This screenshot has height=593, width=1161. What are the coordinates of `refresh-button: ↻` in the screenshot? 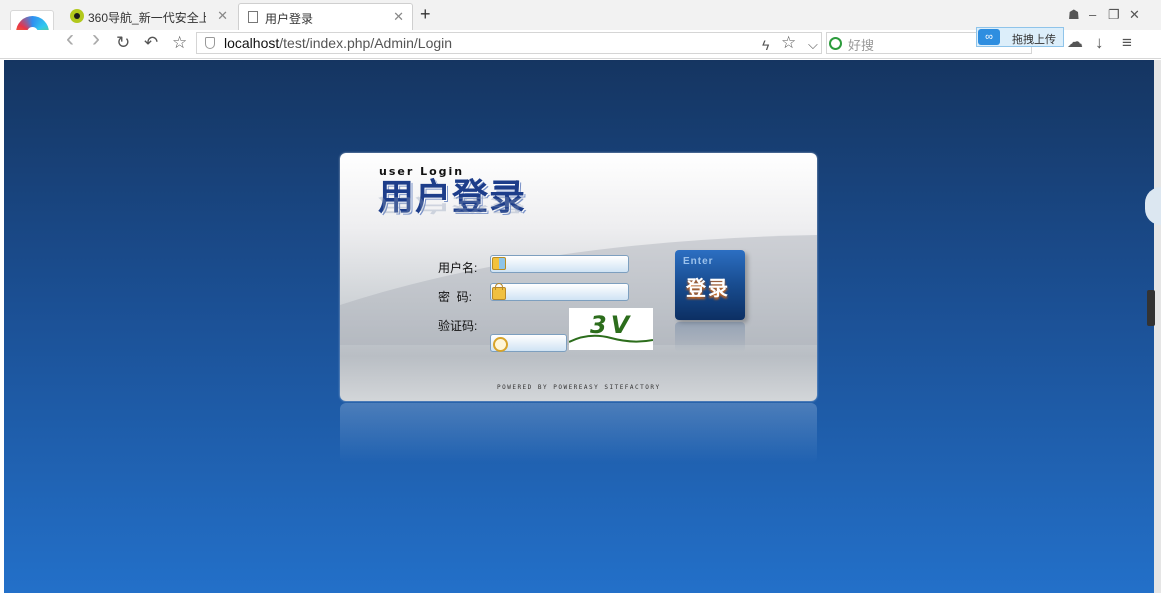 It's located at (123, 43).